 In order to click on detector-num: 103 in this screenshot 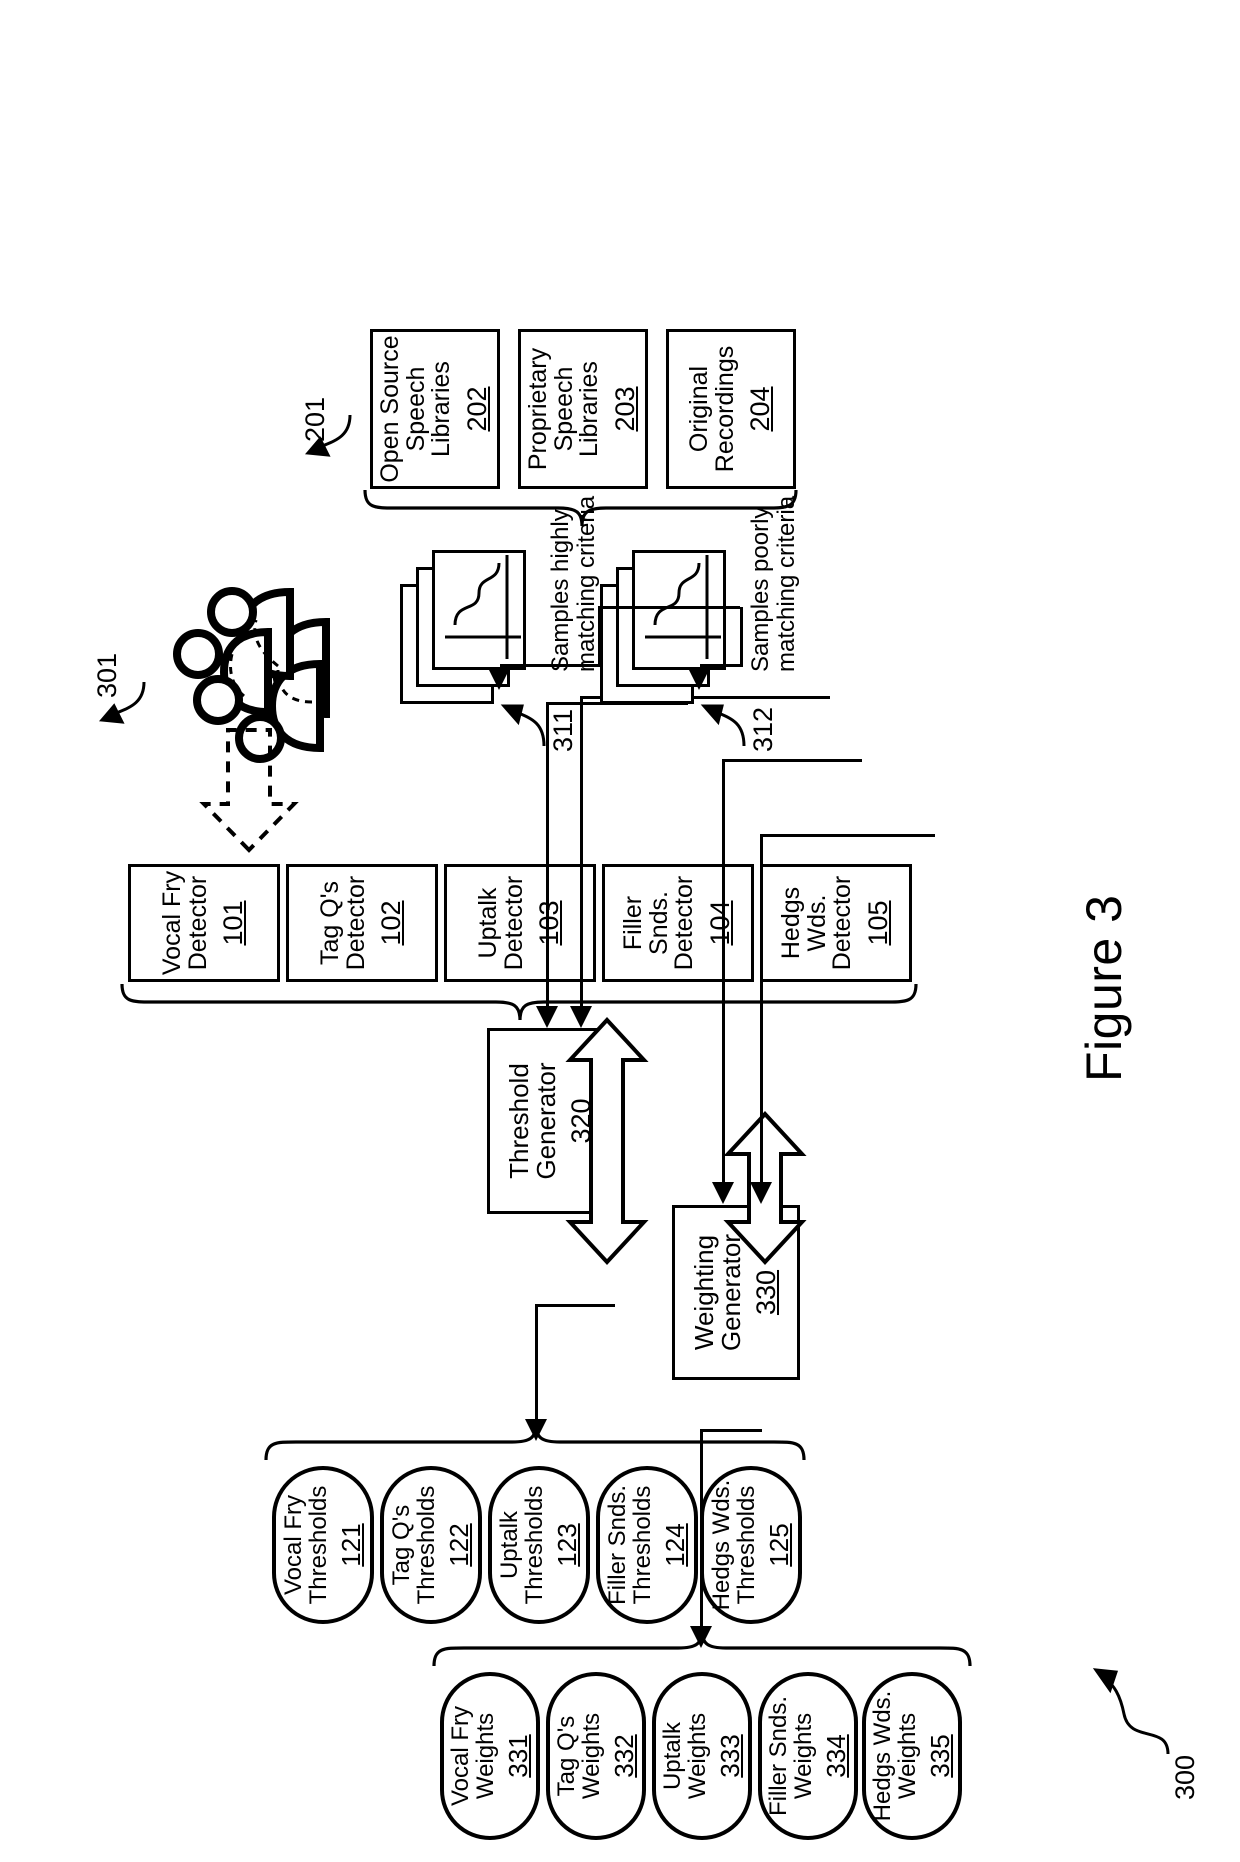, I will do `click(549, 923)`.